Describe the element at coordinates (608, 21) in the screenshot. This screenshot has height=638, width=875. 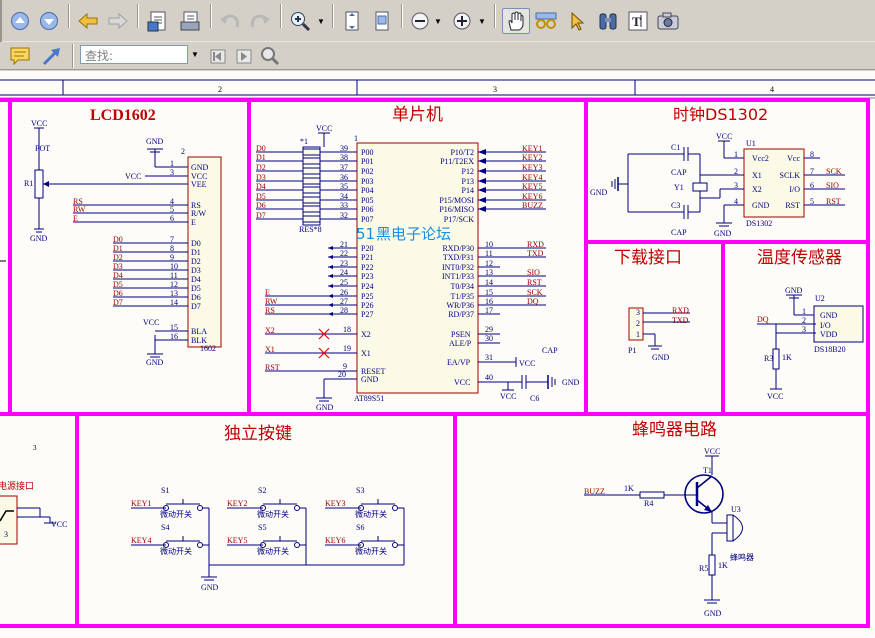
I see `binoculars-icon` at that location.